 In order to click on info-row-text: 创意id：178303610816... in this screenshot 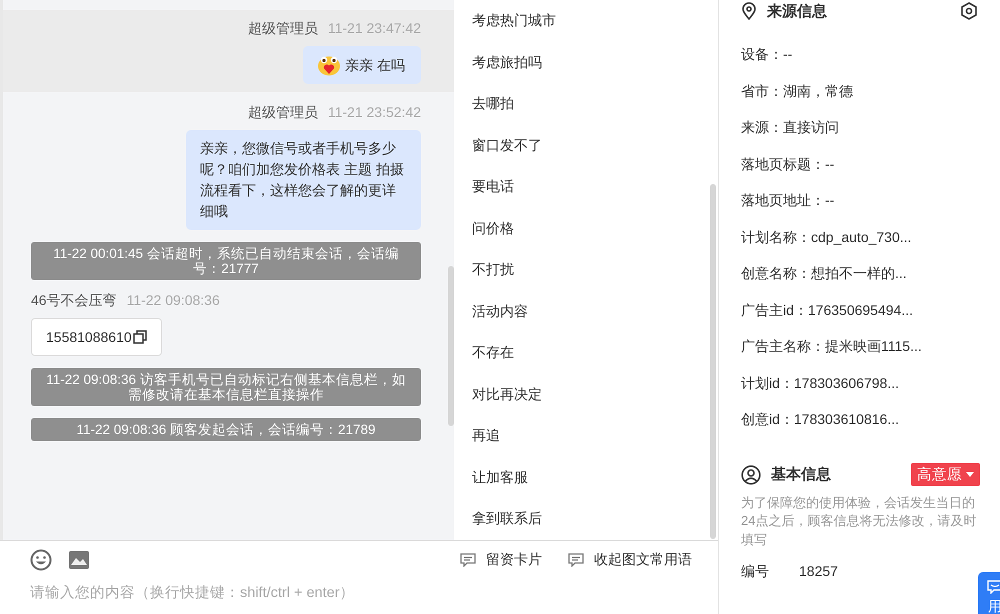, I will do `click(820, 419)`.